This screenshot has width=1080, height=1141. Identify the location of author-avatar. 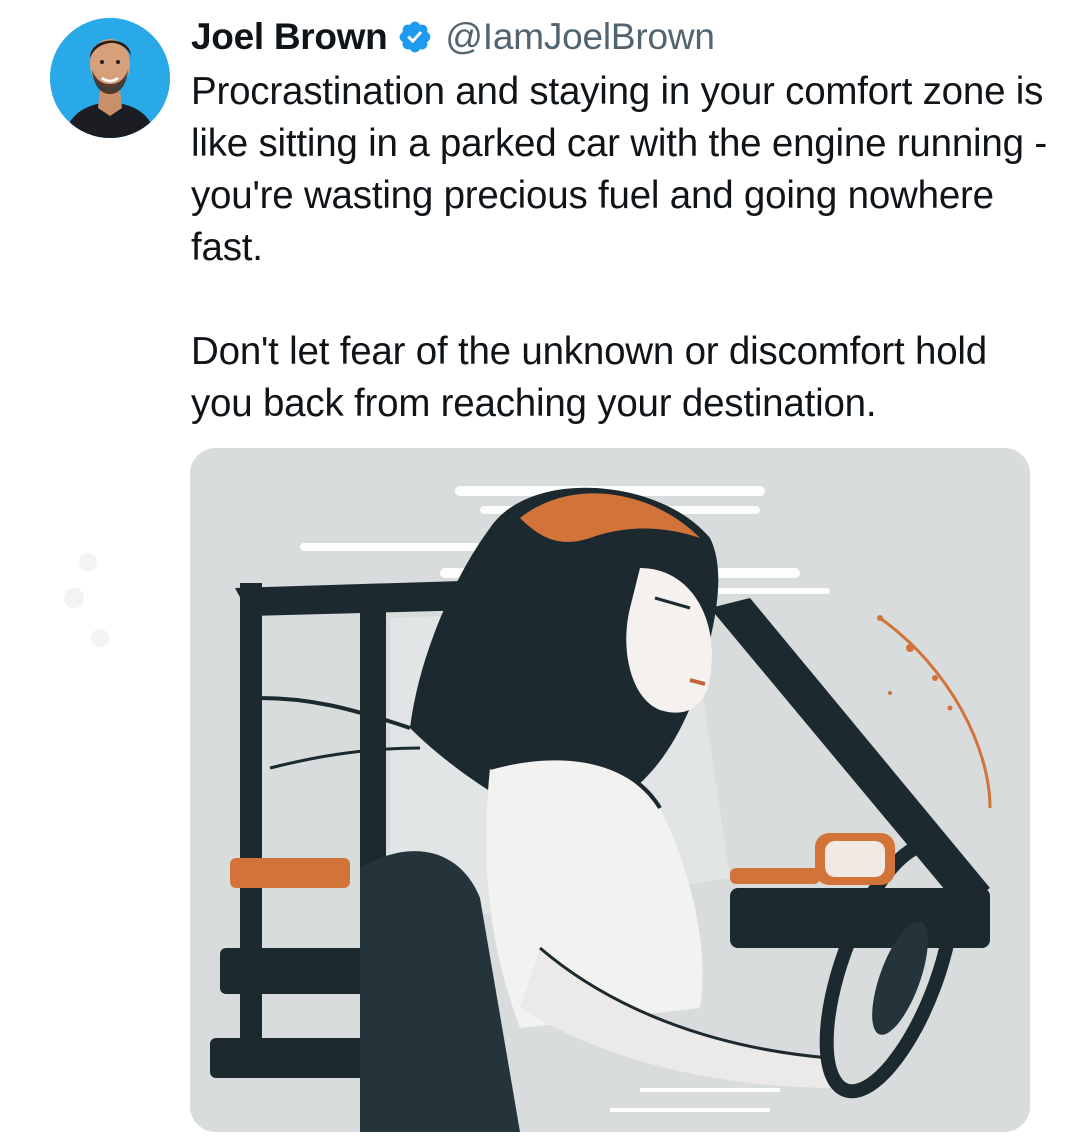
(110, 78).